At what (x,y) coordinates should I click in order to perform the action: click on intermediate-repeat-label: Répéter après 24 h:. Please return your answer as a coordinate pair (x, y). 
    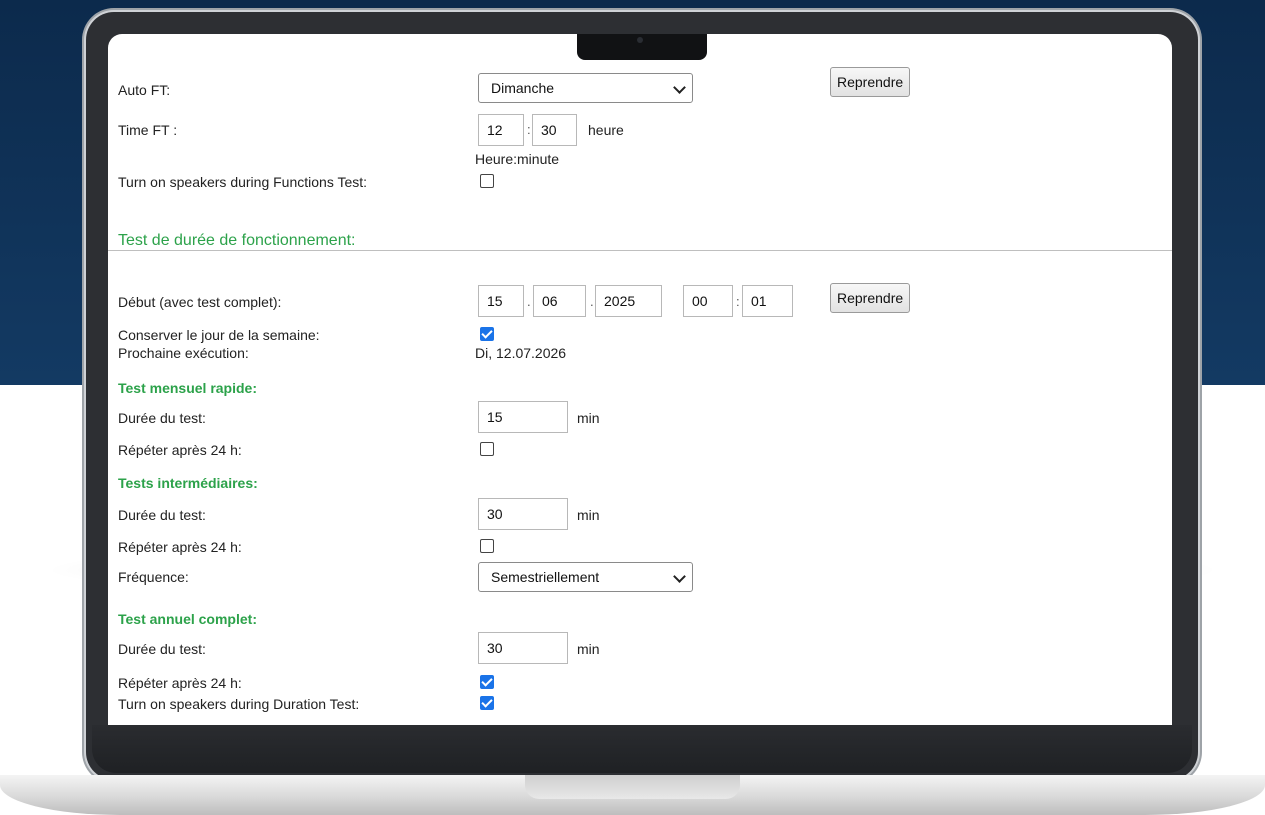
    Looking at the image, I should click on (180, 547).